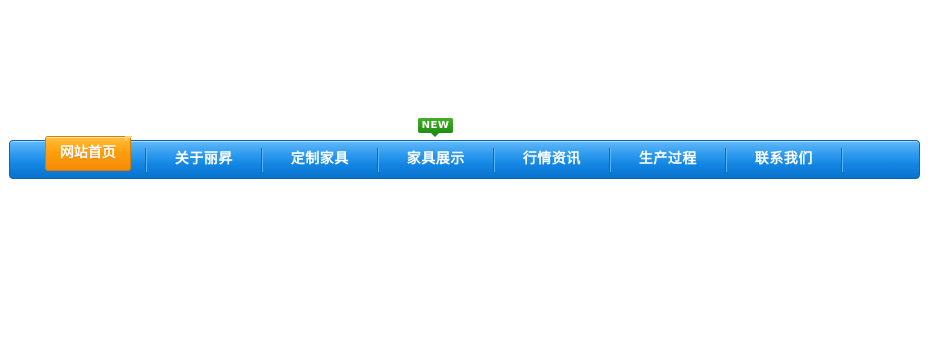 The width and height of the screenshot is (931, 349). I want to click on main-navigation-bar: 关于丽昇 定制家具 家具展示 行情资讯 生产过程 联系我们, so click(464, 159).